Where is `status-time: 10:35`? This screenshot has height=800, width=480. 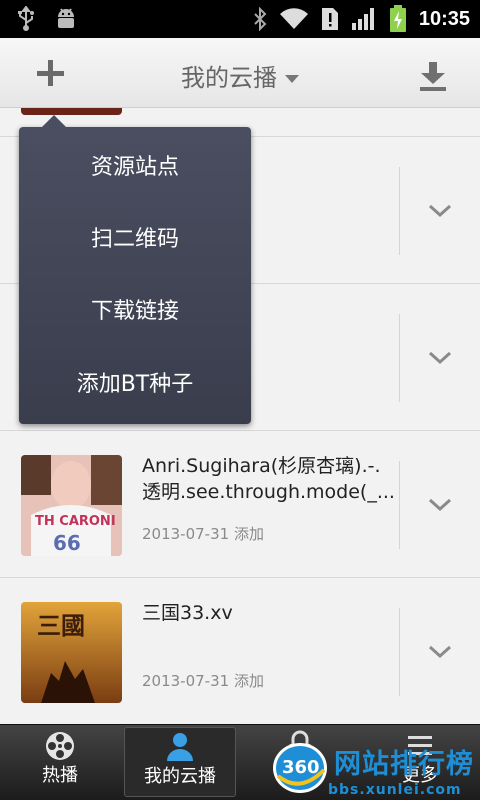 status-time: 10:35 is located at coordinates (444, 18).